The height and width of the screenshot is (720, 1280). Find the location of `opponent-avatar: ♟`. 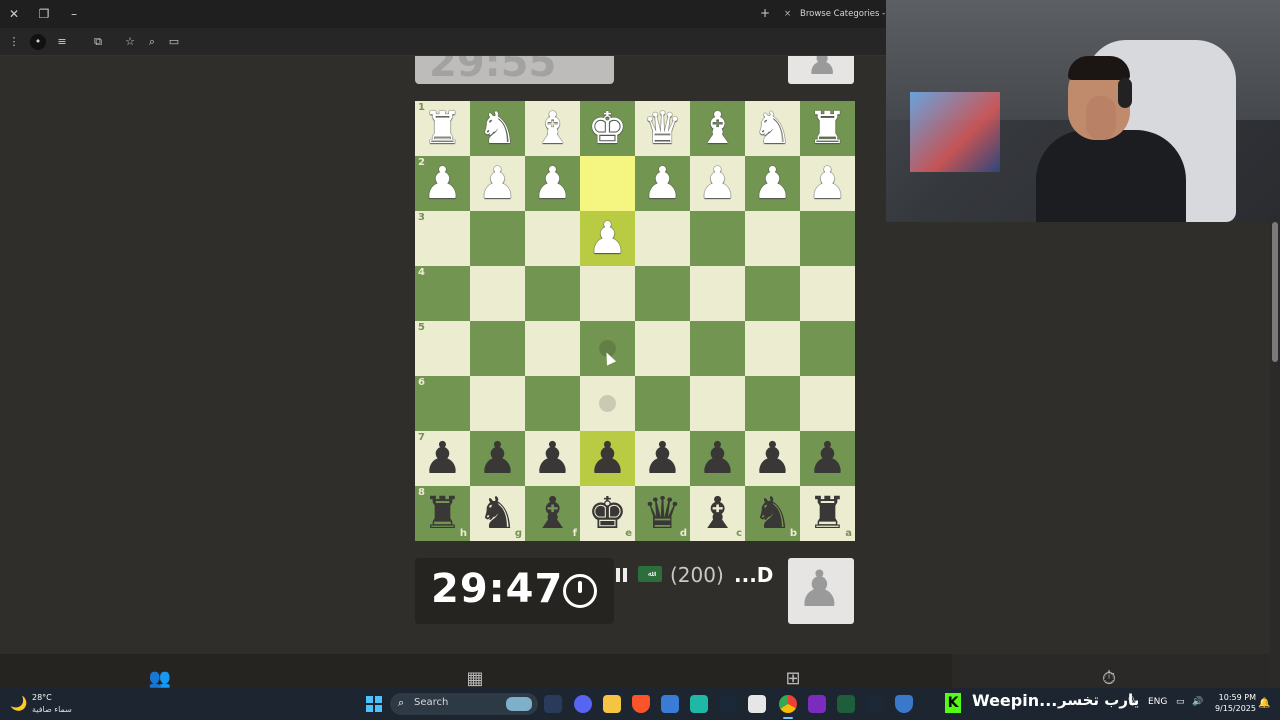

opponent-avatar: ♟ is located at coordinates (821, 70).